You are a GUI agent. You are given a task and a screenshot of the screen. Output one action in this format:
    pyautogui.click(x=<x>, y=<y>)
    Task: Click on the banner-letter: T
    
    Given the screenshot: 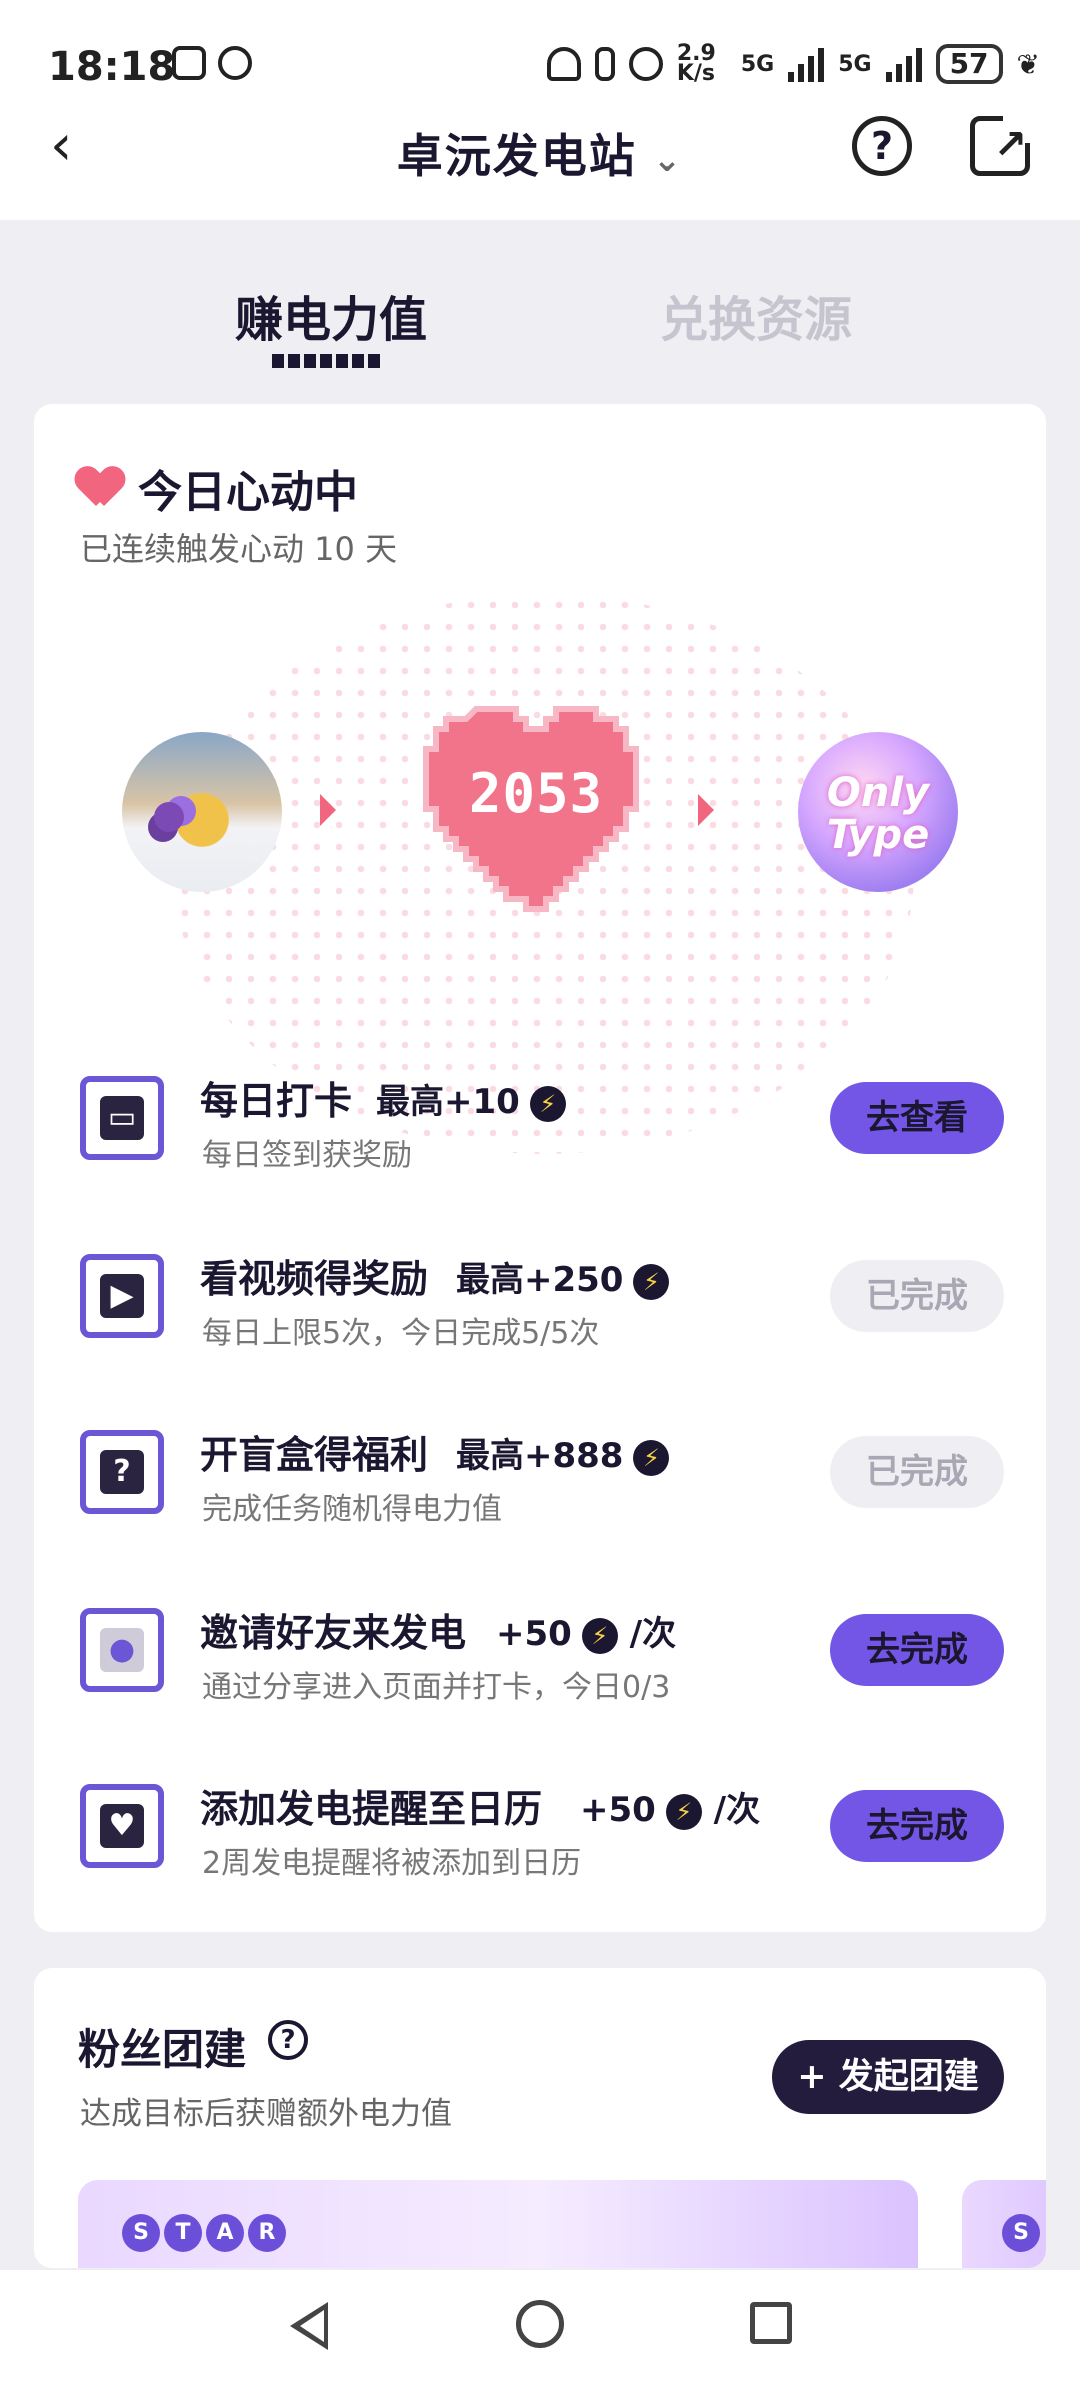 What is the action you would take?
    pyautogui.click(x=183, y=2233)
    